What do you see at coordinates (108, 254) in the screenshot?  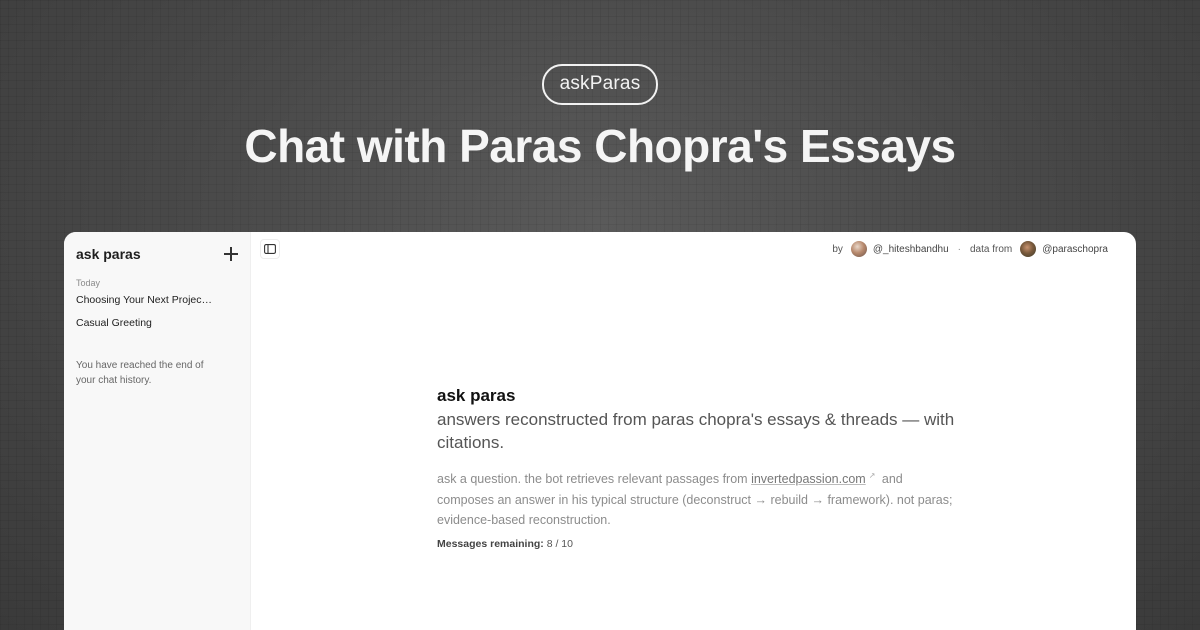 I see `app-name: ask paras` at bounding box center [108, 254].